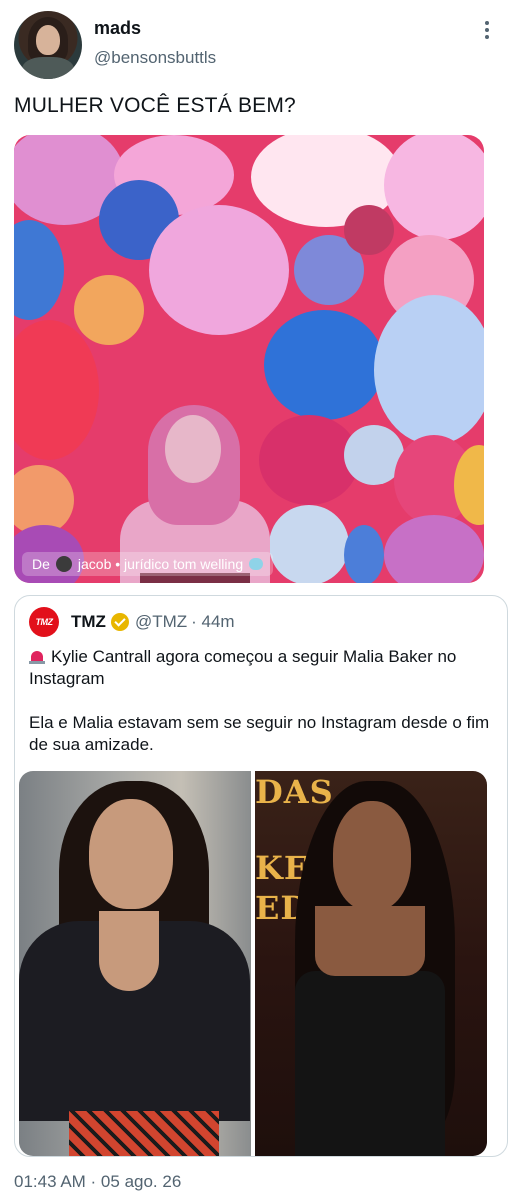  Describe the element at coordinates (37, 656) in the screenshot. I see `siren-icon` at that location.